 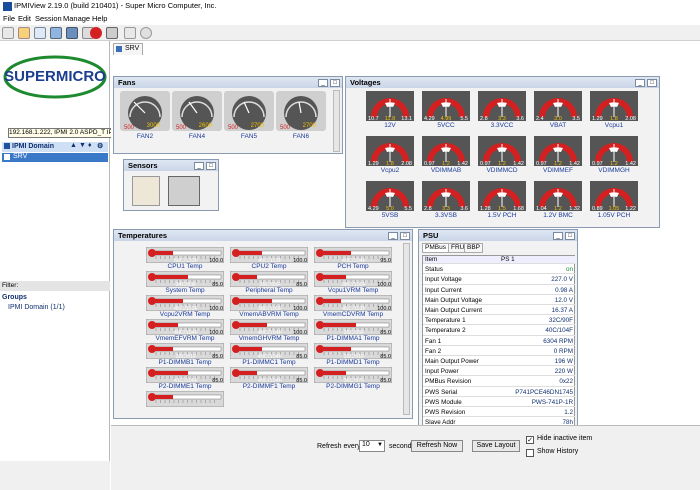 I want to click on chat-icon, so click(x=130, y=33).